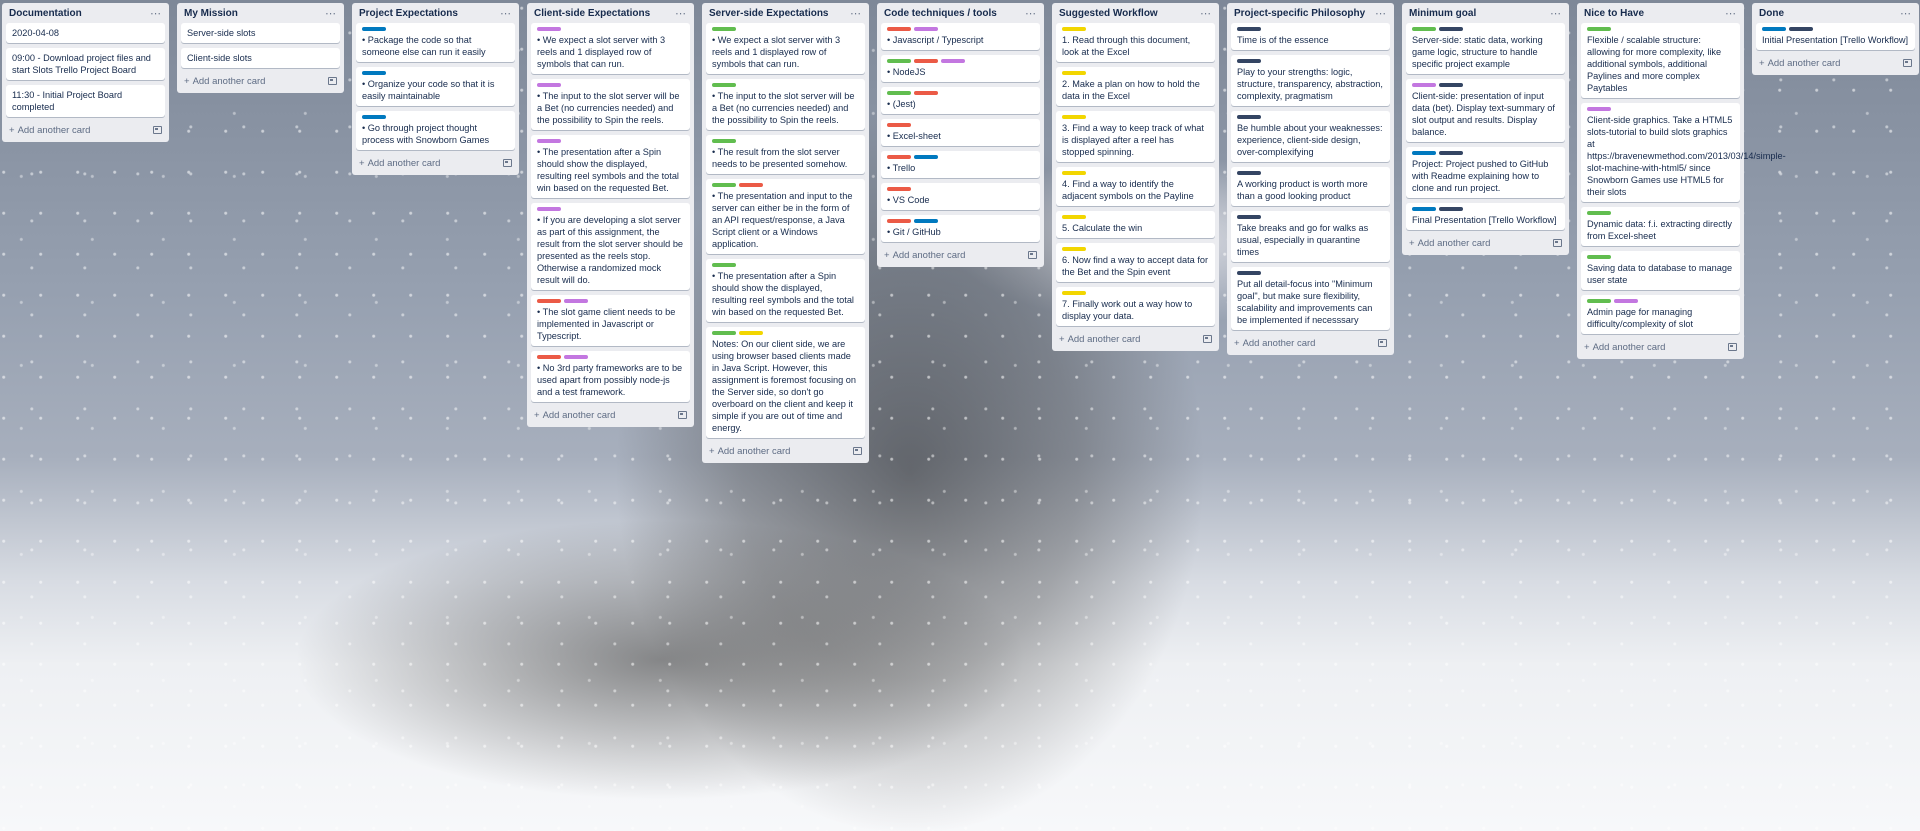 The height and width of the screenshot is (831, 1920). I want to click on card: • Excel-sheet, so click(960, 132).